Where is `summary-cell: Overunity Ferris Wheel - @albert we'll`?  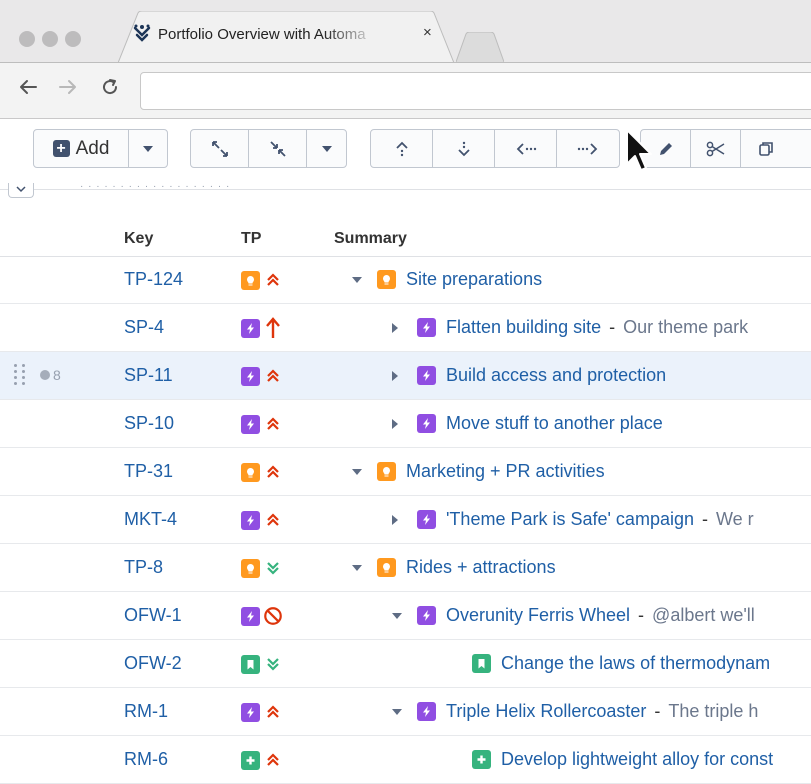 summary-cell: Overunity Ferris Wheel - @albert we'll is located at coordinates (573, 615).